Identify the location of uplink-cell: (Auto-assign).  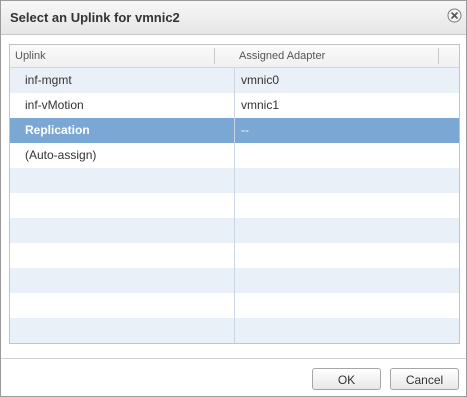
(61, 155).